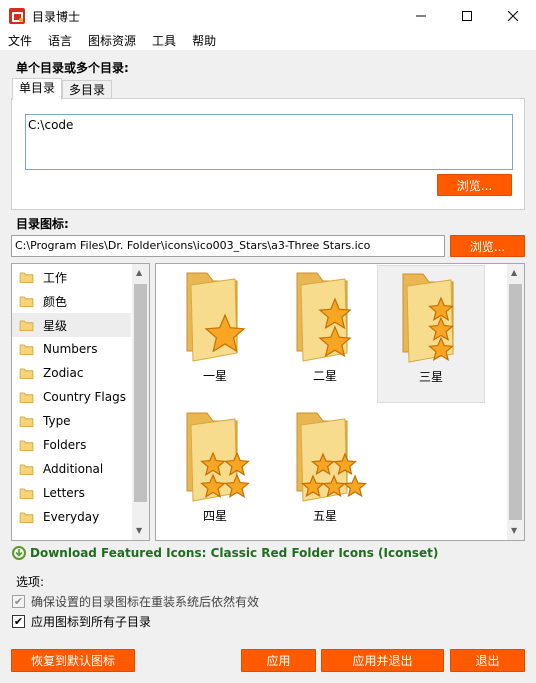 Image resolution: width=536 pixels, height=683 pixels. I want to click on menu-file: 文件, so click(20, 41).